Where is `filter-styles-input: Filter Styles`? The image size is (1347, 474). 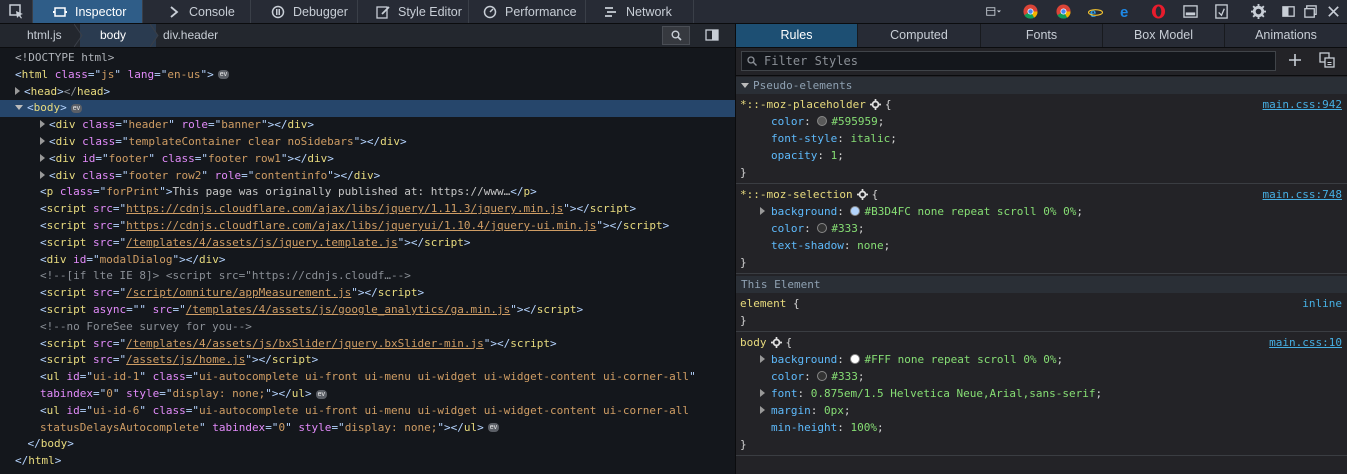 filter-styles-input: Filter Styles is located at coordinates (1008, 61).